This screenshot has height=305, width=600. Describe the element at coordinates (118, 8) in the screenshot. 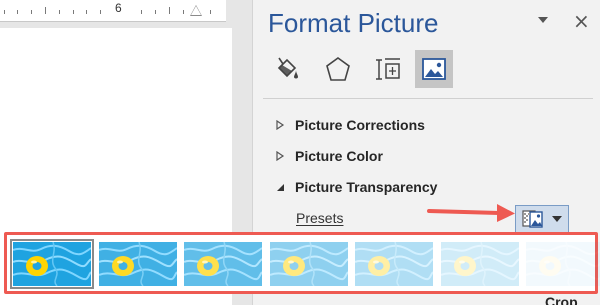

I see `ruler-number: 6` at that location.